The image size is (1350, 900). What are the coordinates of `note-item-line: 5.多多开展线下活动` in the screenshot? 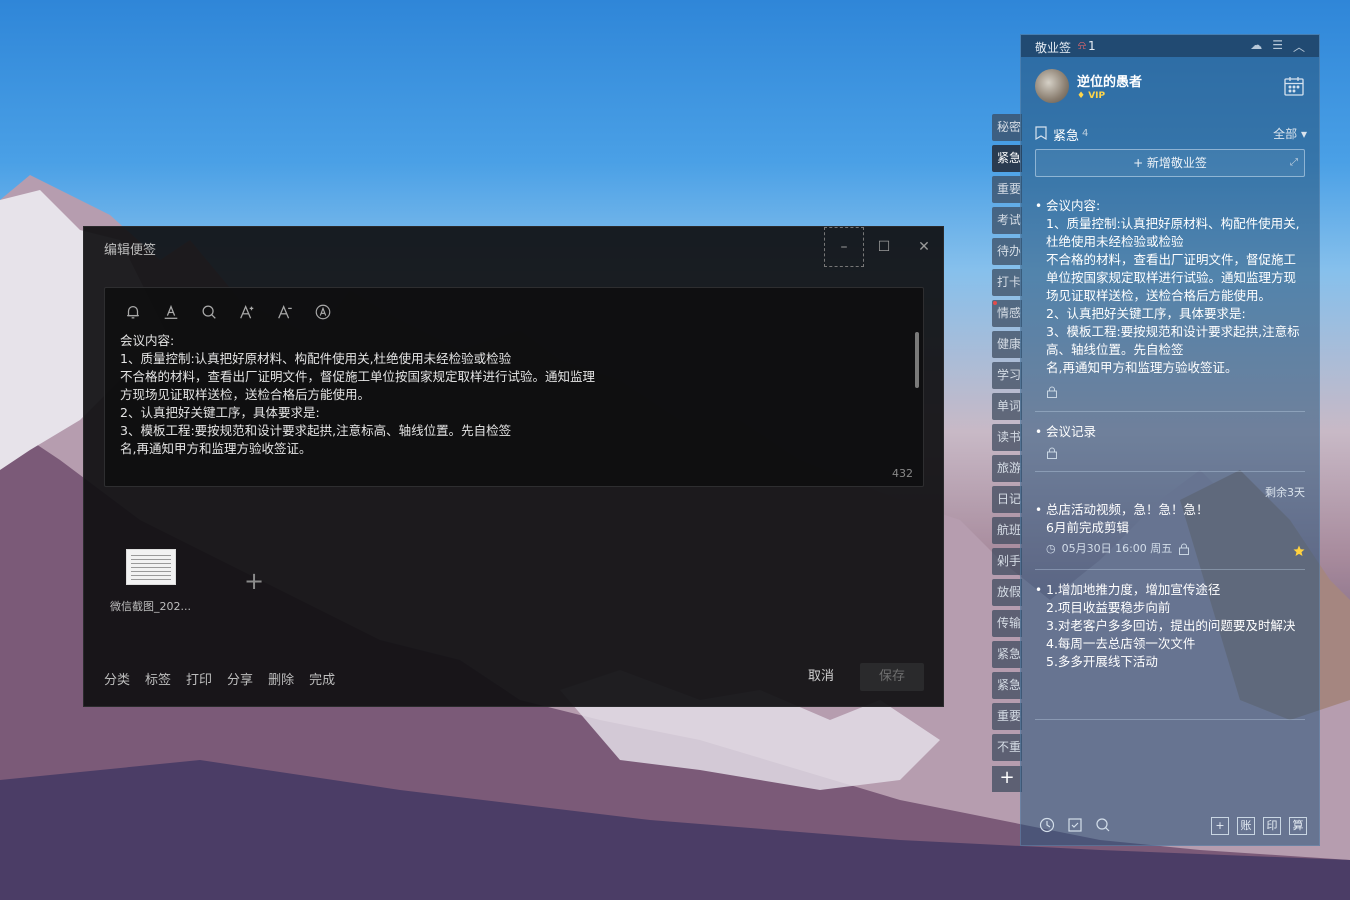 It's located at (1102, 661).